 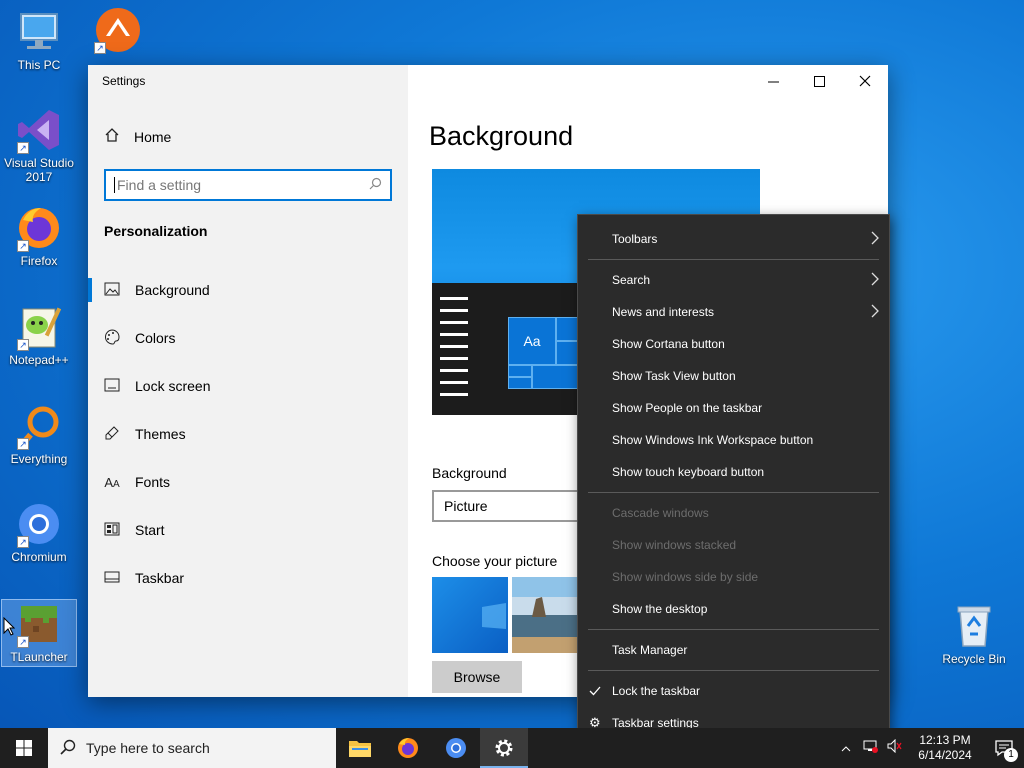 I want to click on menu-item-label: Show windows side by side, so click(x=685, y=577).